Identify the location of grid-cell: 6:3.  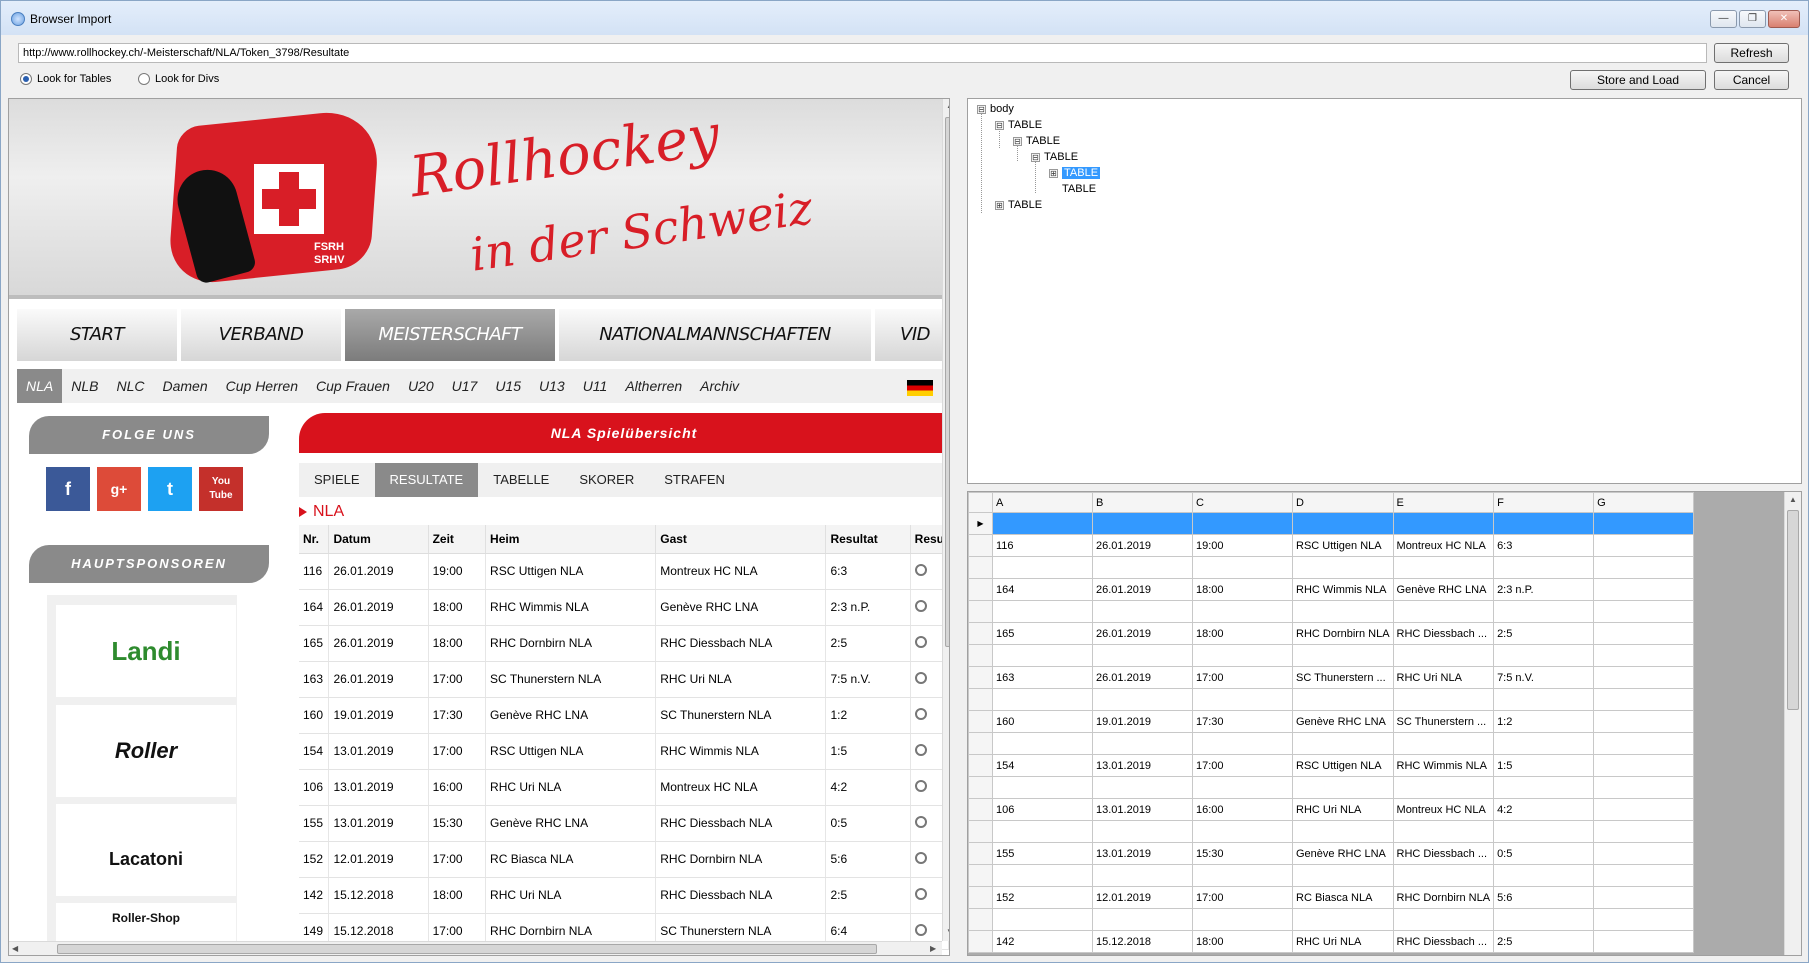
(1544, 545).